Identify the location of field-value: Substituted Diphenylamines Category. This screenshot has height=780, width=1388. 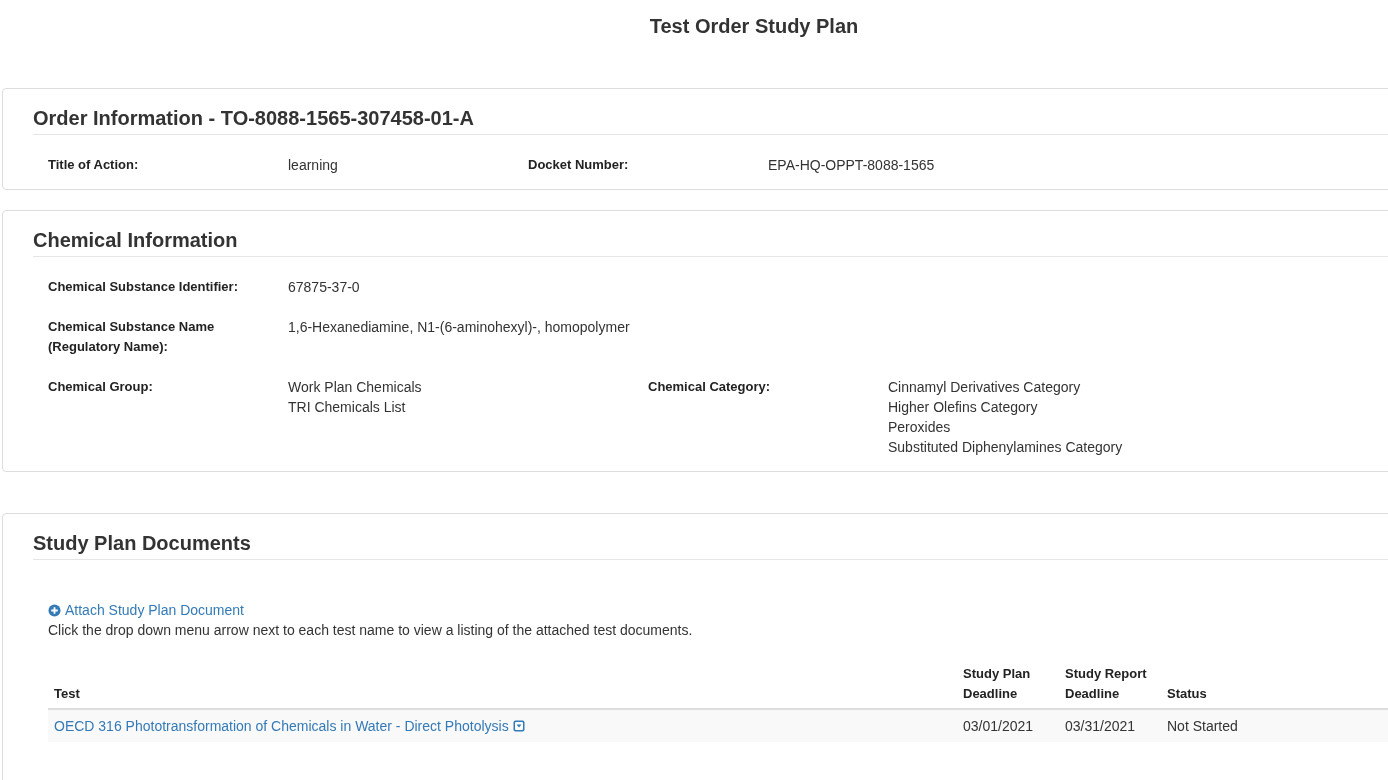
(1005, 447).